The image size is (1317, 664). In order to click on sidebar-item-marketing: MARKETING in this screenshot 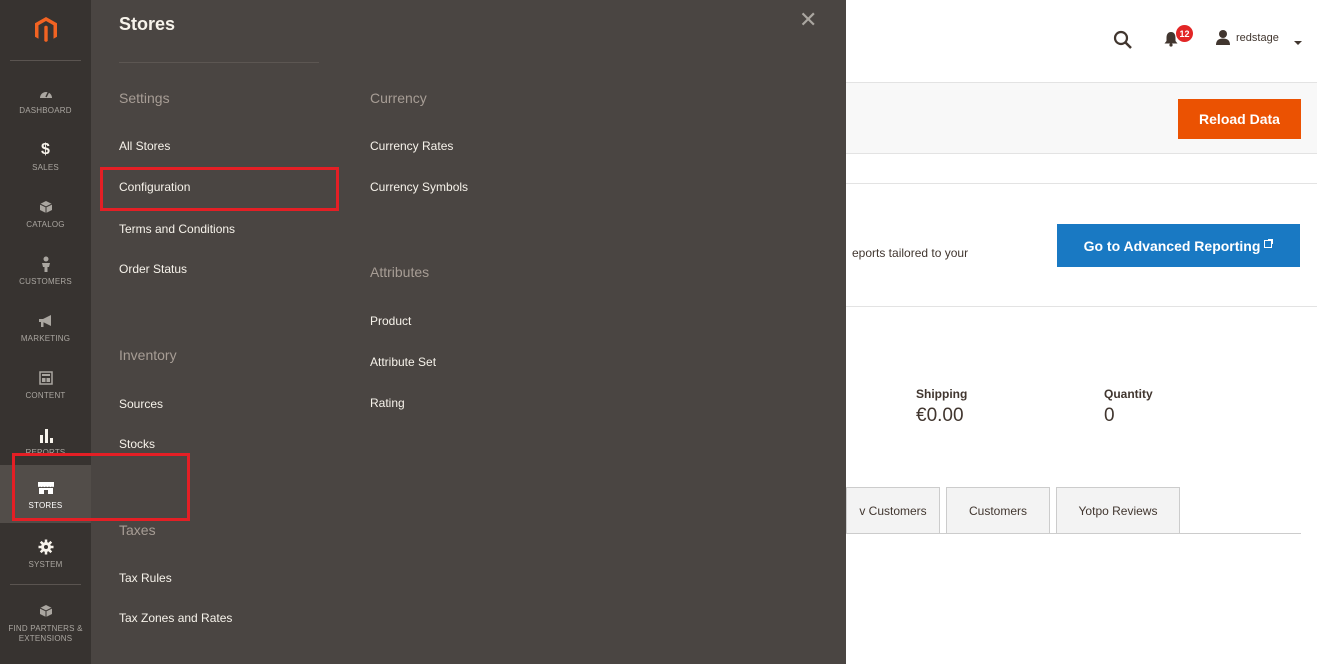, I will do `click(45, 327)`.